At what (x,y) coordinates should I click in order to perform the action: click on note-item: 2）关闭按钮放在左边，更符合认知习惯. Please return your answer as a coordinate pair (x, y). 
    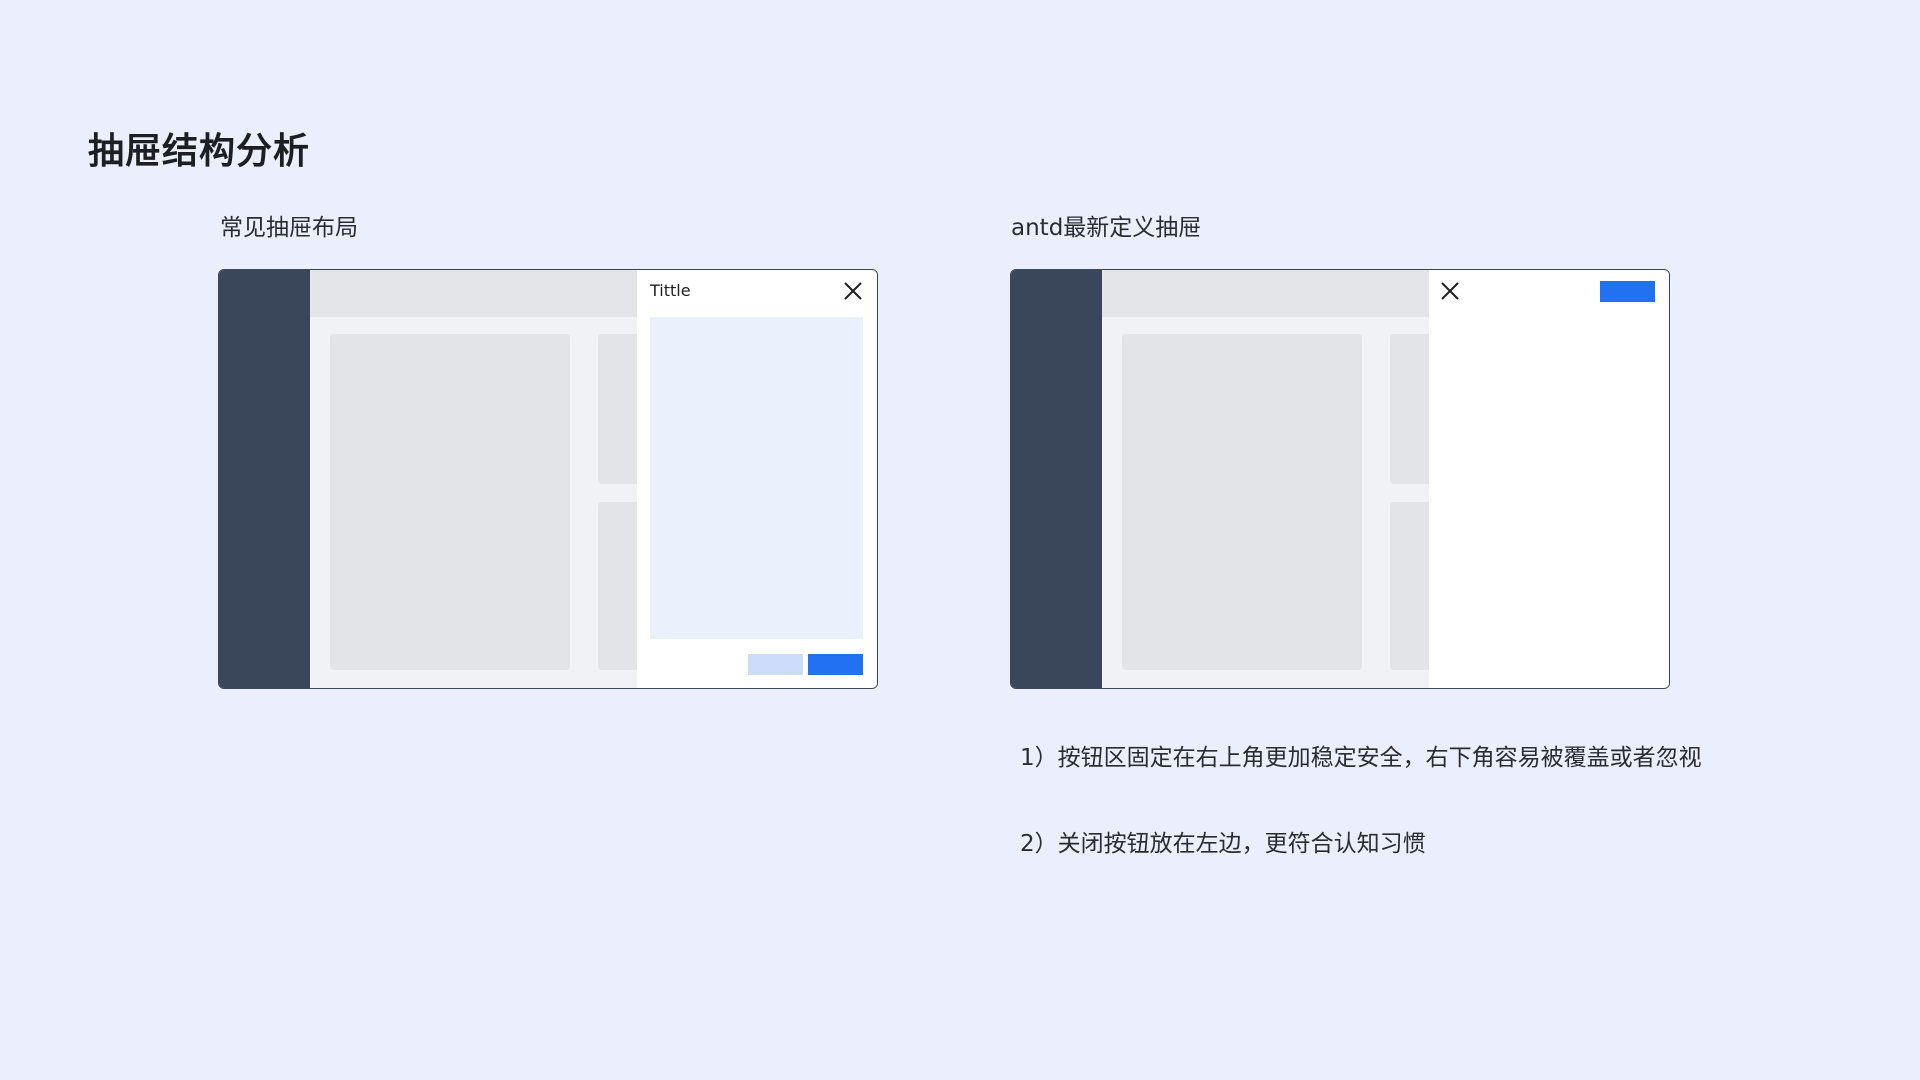
    Looking at the image, I should click on (1223, 844).